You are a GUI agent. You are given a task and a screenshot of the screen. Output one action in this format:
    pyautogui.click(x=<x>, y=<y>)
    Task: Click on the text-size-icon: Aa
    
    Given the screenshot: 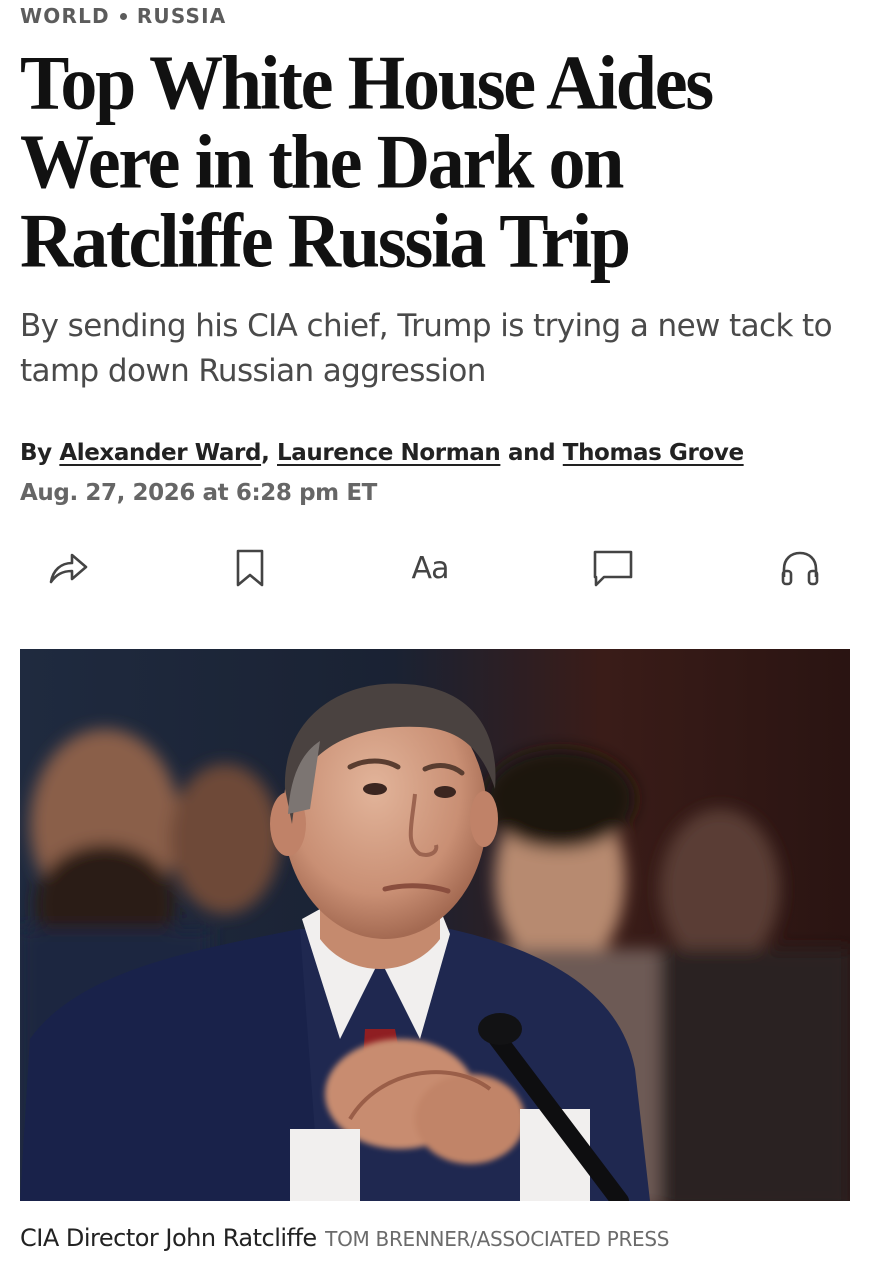 What is the action you would take?
    pyautogui.click(x=430, y=568)
    